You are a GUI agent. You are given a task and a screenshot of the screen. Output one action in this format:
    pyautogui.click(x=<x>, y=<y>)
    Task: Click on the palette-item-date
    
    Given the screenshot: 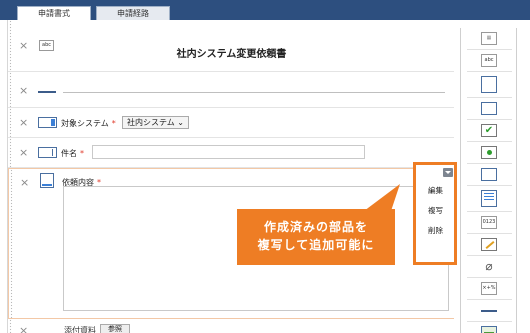 What is the action you would take?
    pyautogui.click(x=489, y=245)
    